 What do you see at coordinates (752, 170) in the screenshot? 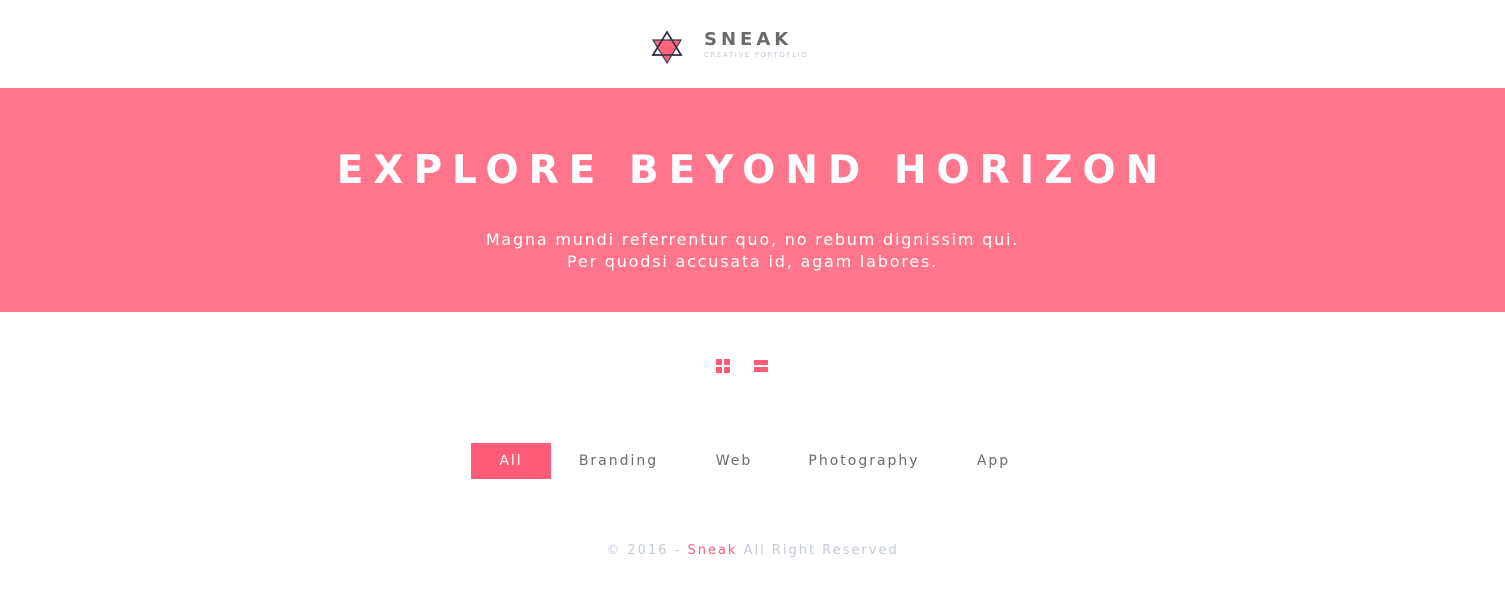
I see `hero-title: EXPLORE BEYOND HORIZON` at bounding box center [752, 170].